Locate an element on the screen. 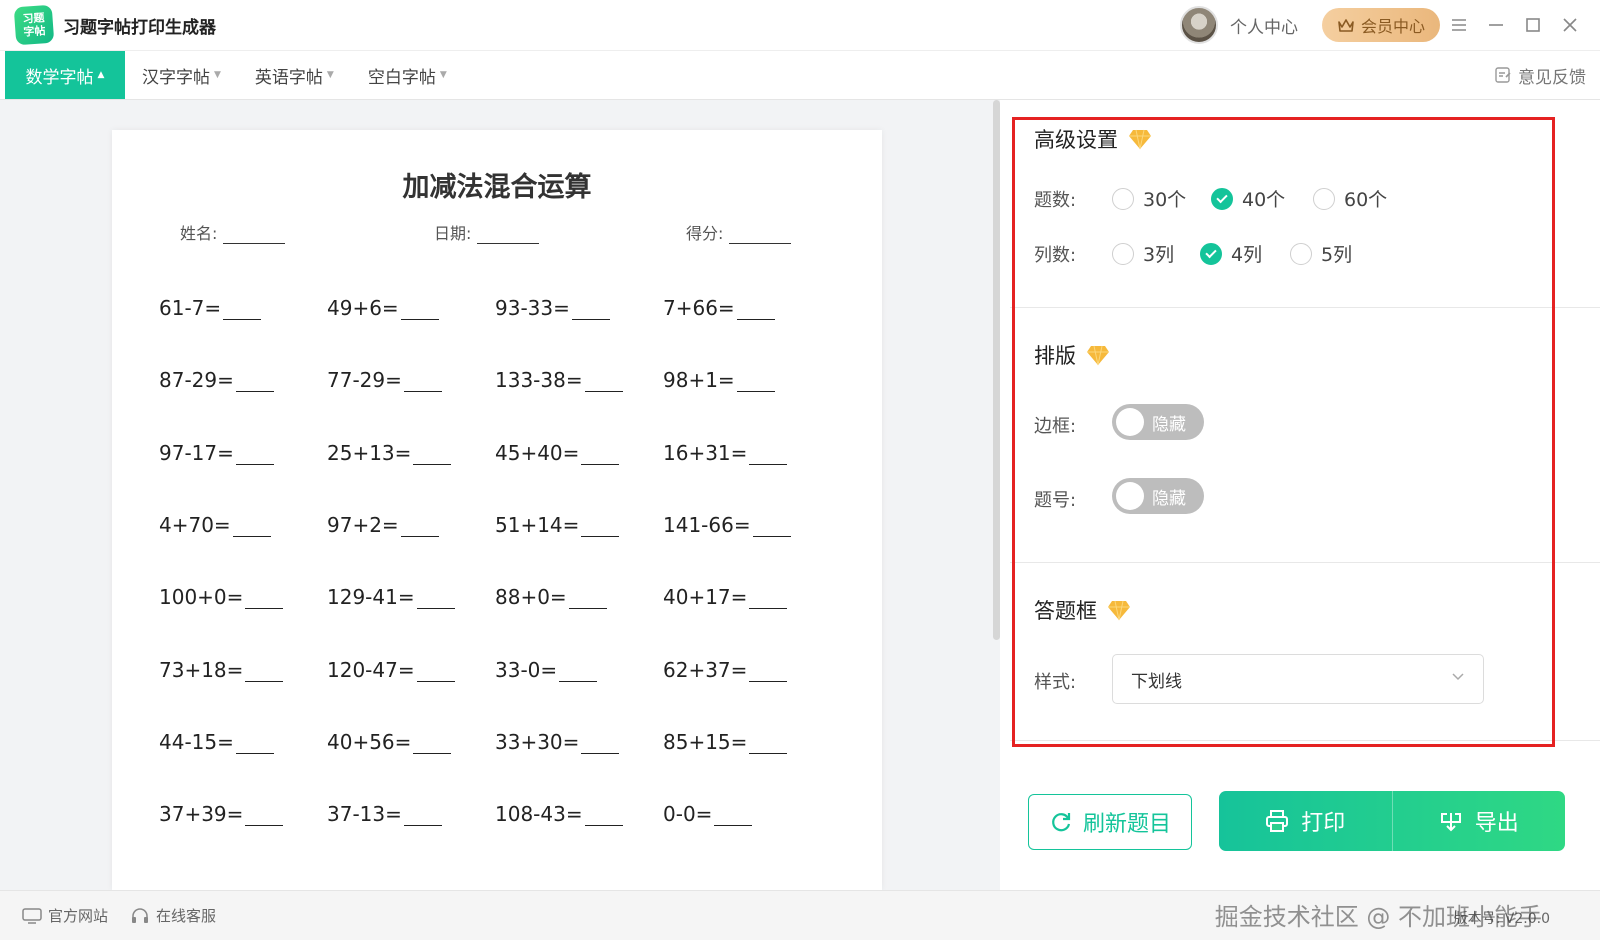 The height and width of the screenshot is (940, 1600). advanced-settings-title: 高级设置 is located at coordinates (1093, 139).